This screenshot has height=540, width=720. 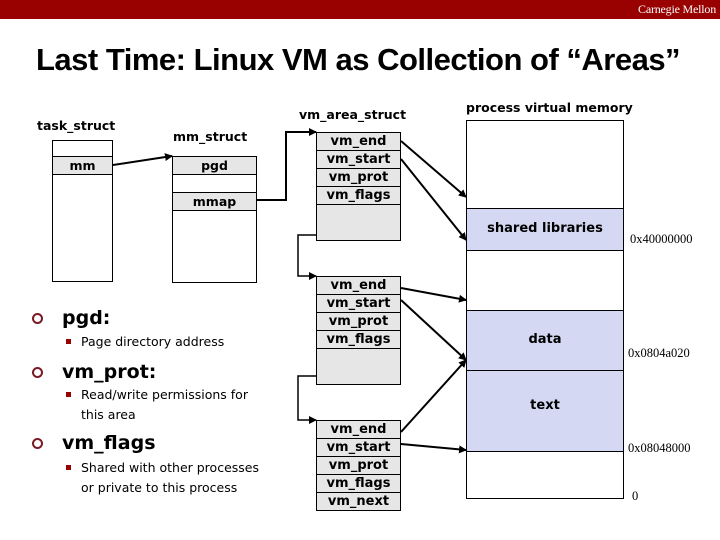 I want to click on note-detail-line: Shared with other processes, so click(x=170, y=467).